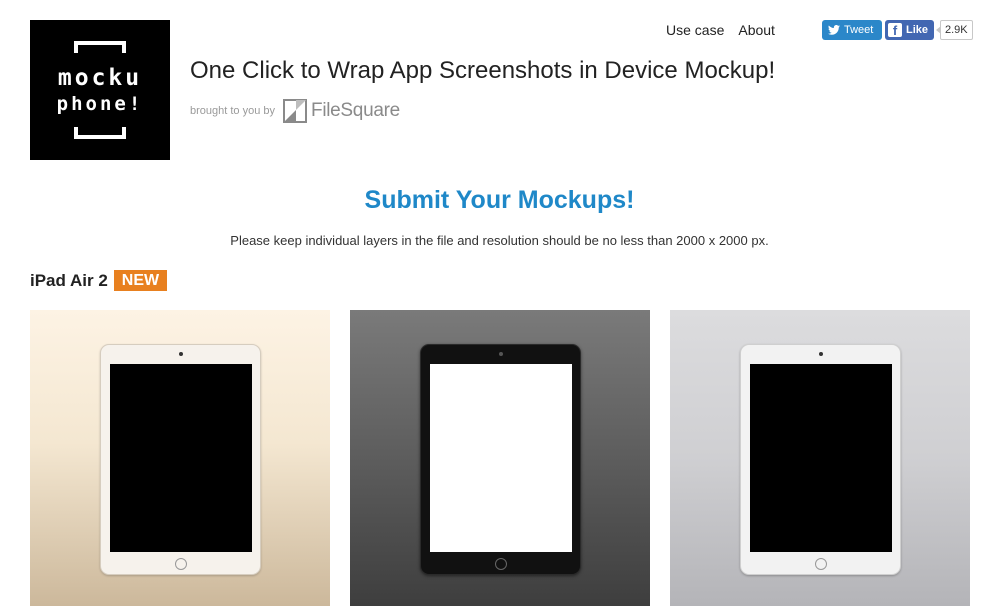 The image size is (999, 615). What do you see at coordinates (233, 111) in the screenshot?
I see `byline-prefix: brought to you by` at bounding box center [233, 111].